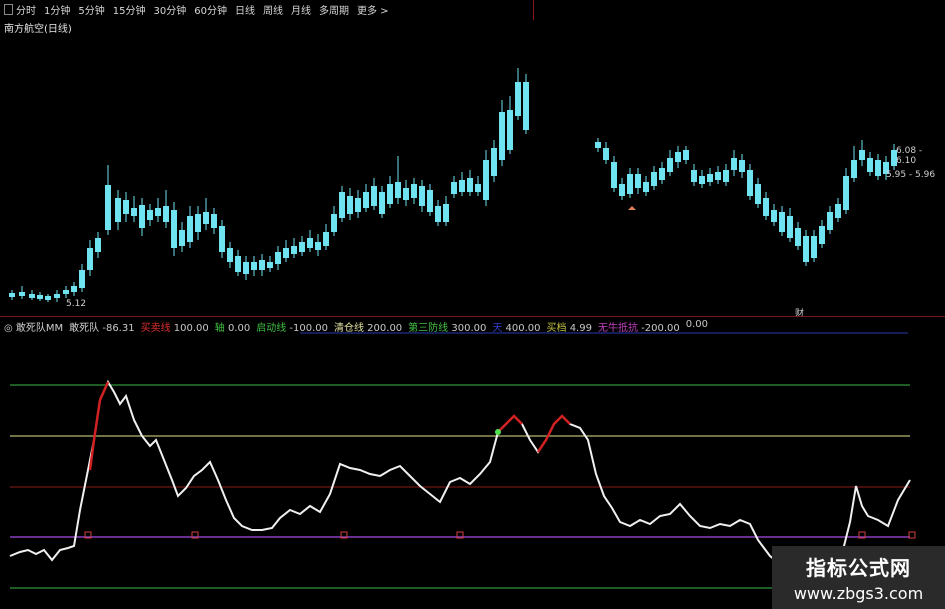 The image size is (945, 609). Describe the element at coordinates (33, 326) in the screenshot. I see `indicator-name: ◎ 敢死队MM` at that location.